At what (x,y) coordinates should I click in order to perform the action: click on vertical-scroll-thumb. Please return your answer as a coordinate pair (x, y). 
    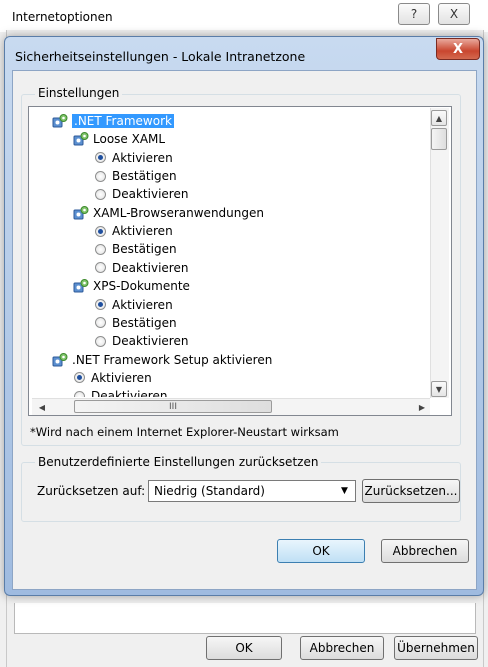
    Looking at the image, I should click on (439, 139).